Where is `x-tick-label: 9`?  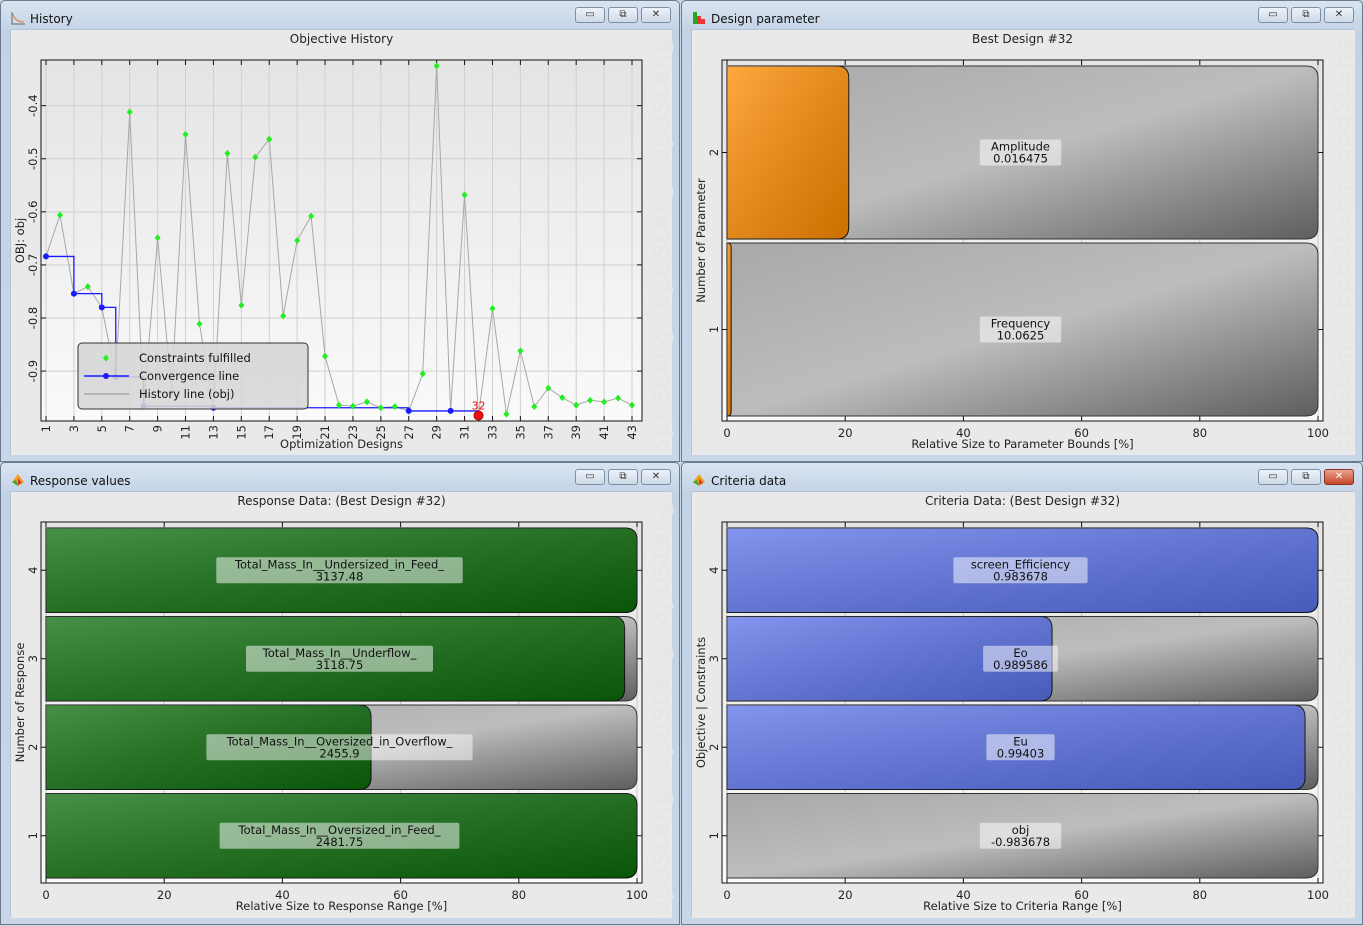
x-tick-label: 9 is located at coordinates (158, 428).